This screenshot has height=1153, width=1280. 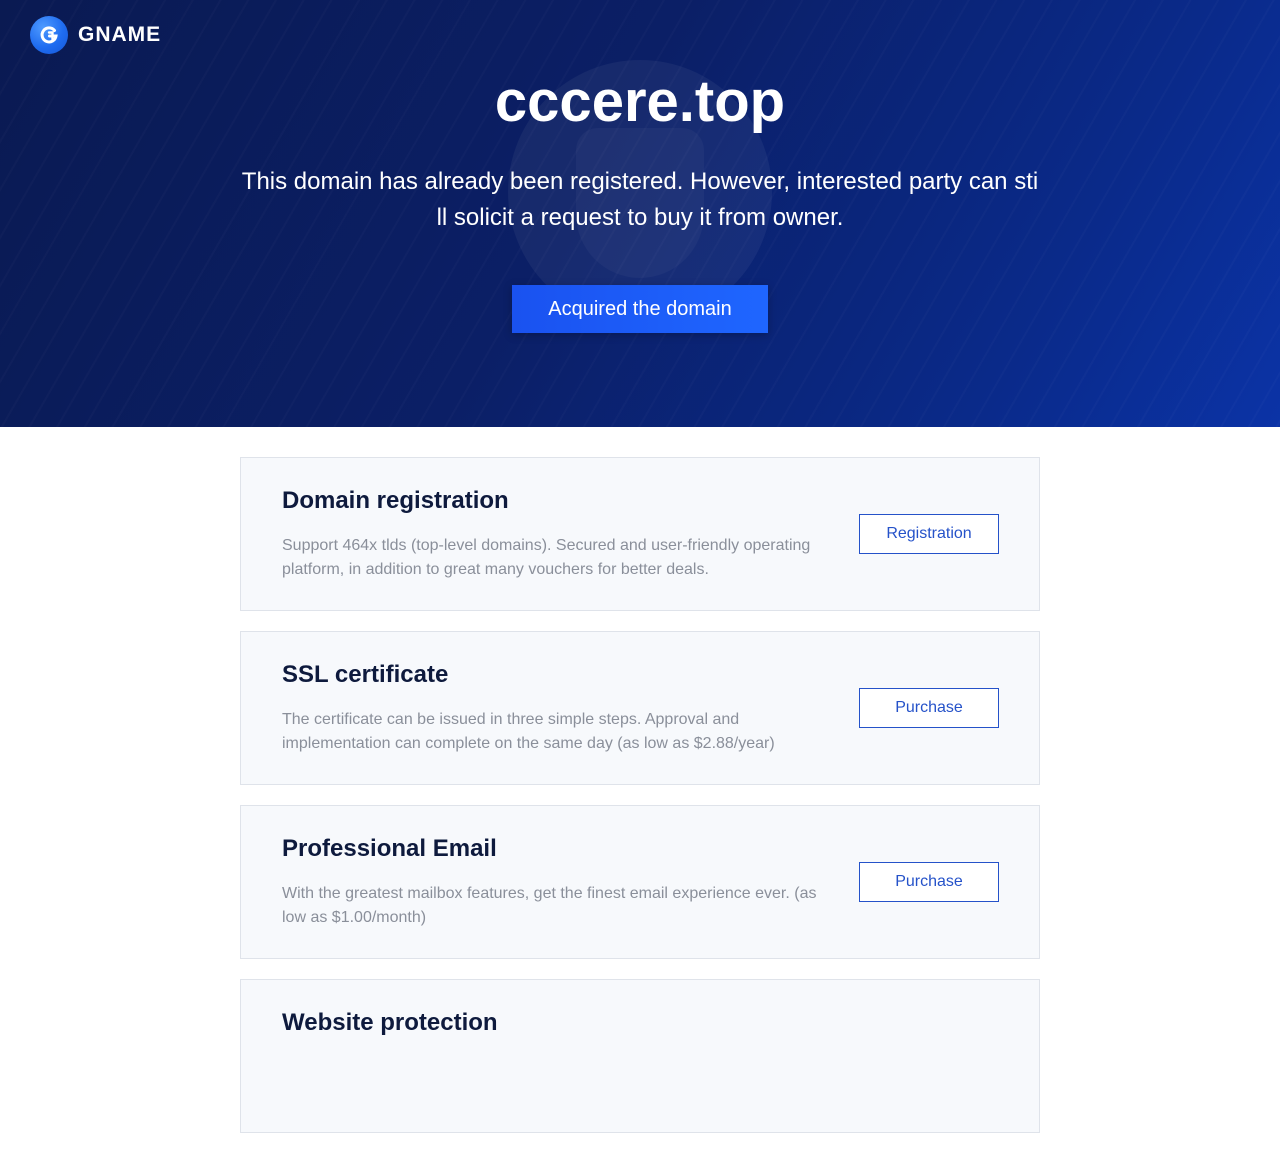 I want to click on card-title: Professional Email, so click(x=389, y=848).